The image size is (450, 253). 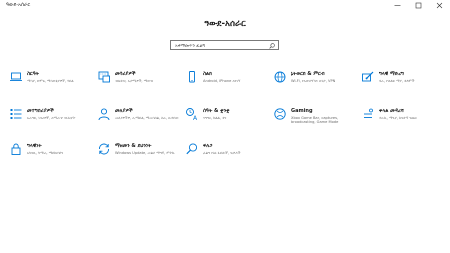 I want to click on apps-list-icon, so click(x=16, y=114).